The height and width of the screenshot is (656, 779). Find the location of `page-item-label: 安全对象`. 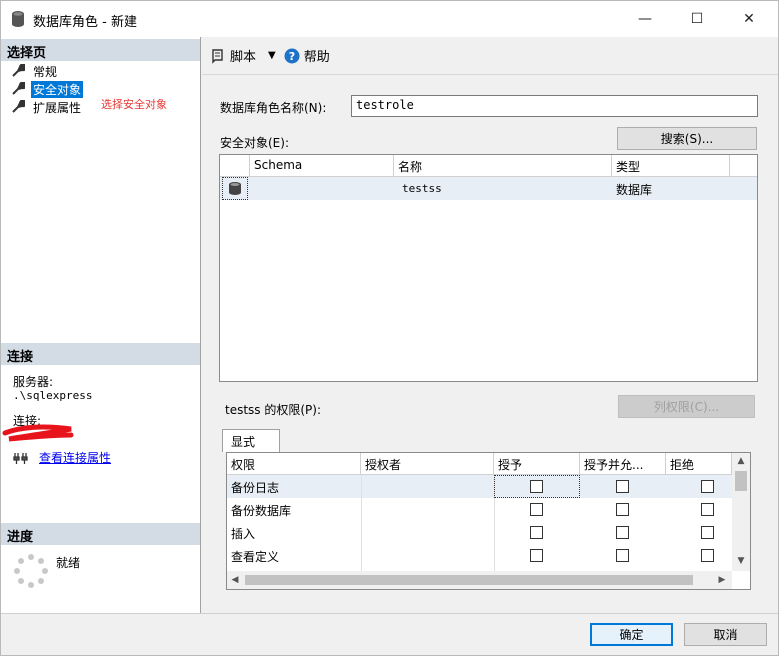

page-item-label: 安全对象 is located at coordinates (57, 89).